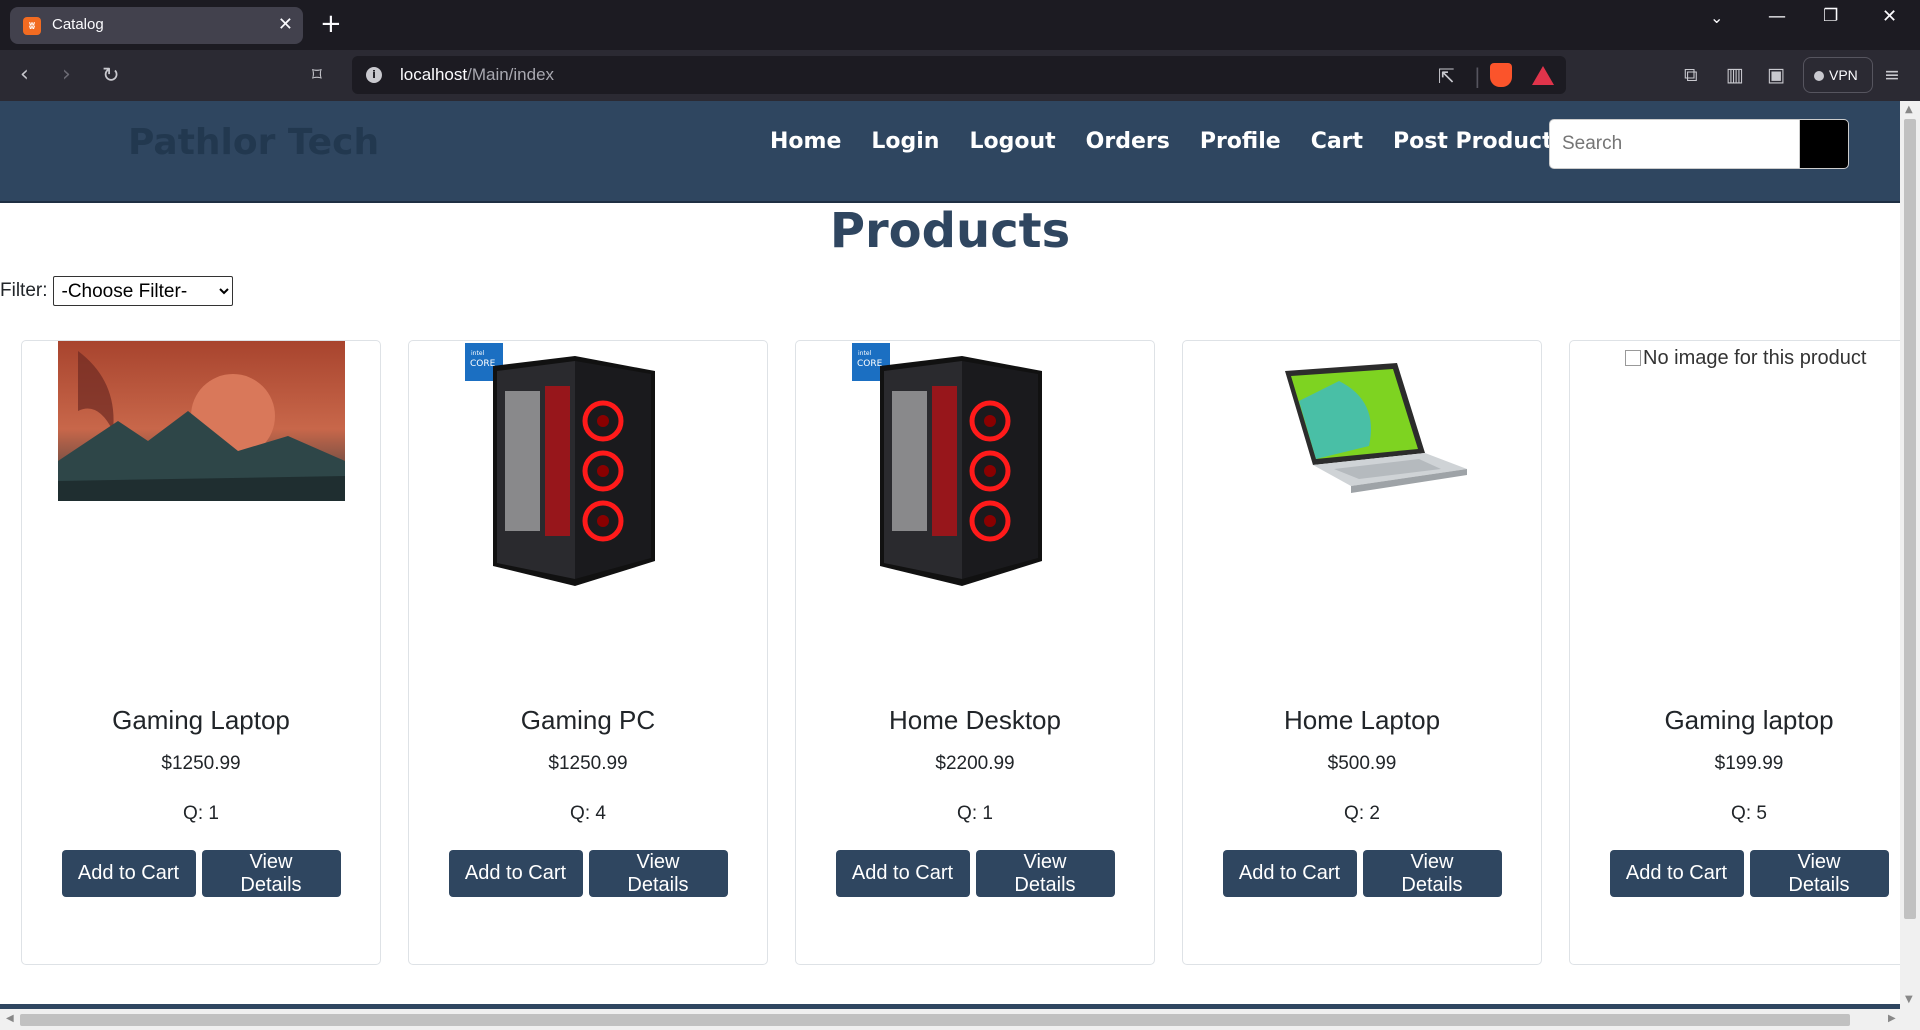 This screenshot has width=1920, height=1030. What do you see at coordinates (1910, 519) in the screenshot?
I see `vertical-scroll-thumb` at bounding box center [1910, 519].